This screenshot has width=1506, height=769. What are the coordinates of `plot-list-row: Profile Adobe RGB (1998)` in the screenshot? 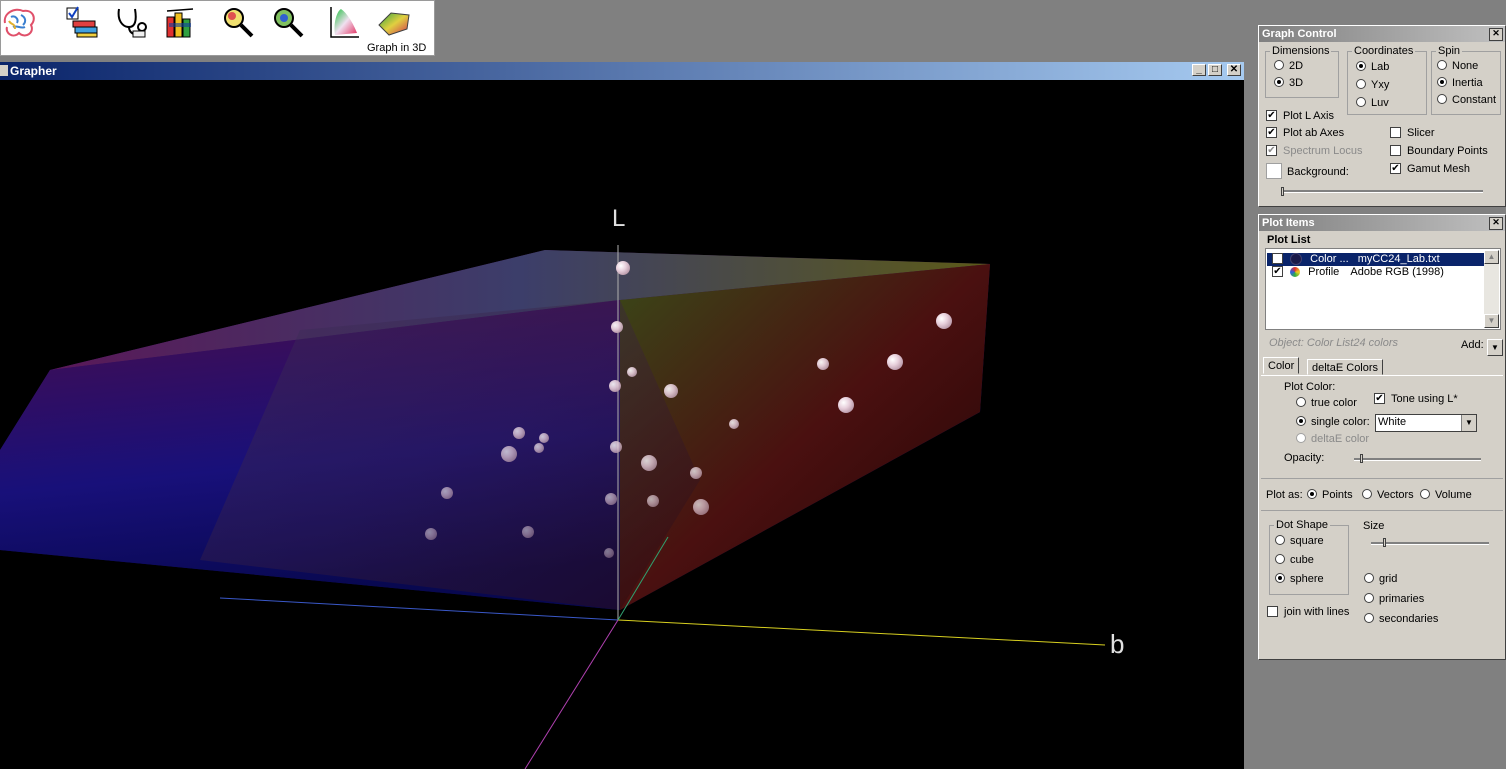 It's located at (1377, 272).